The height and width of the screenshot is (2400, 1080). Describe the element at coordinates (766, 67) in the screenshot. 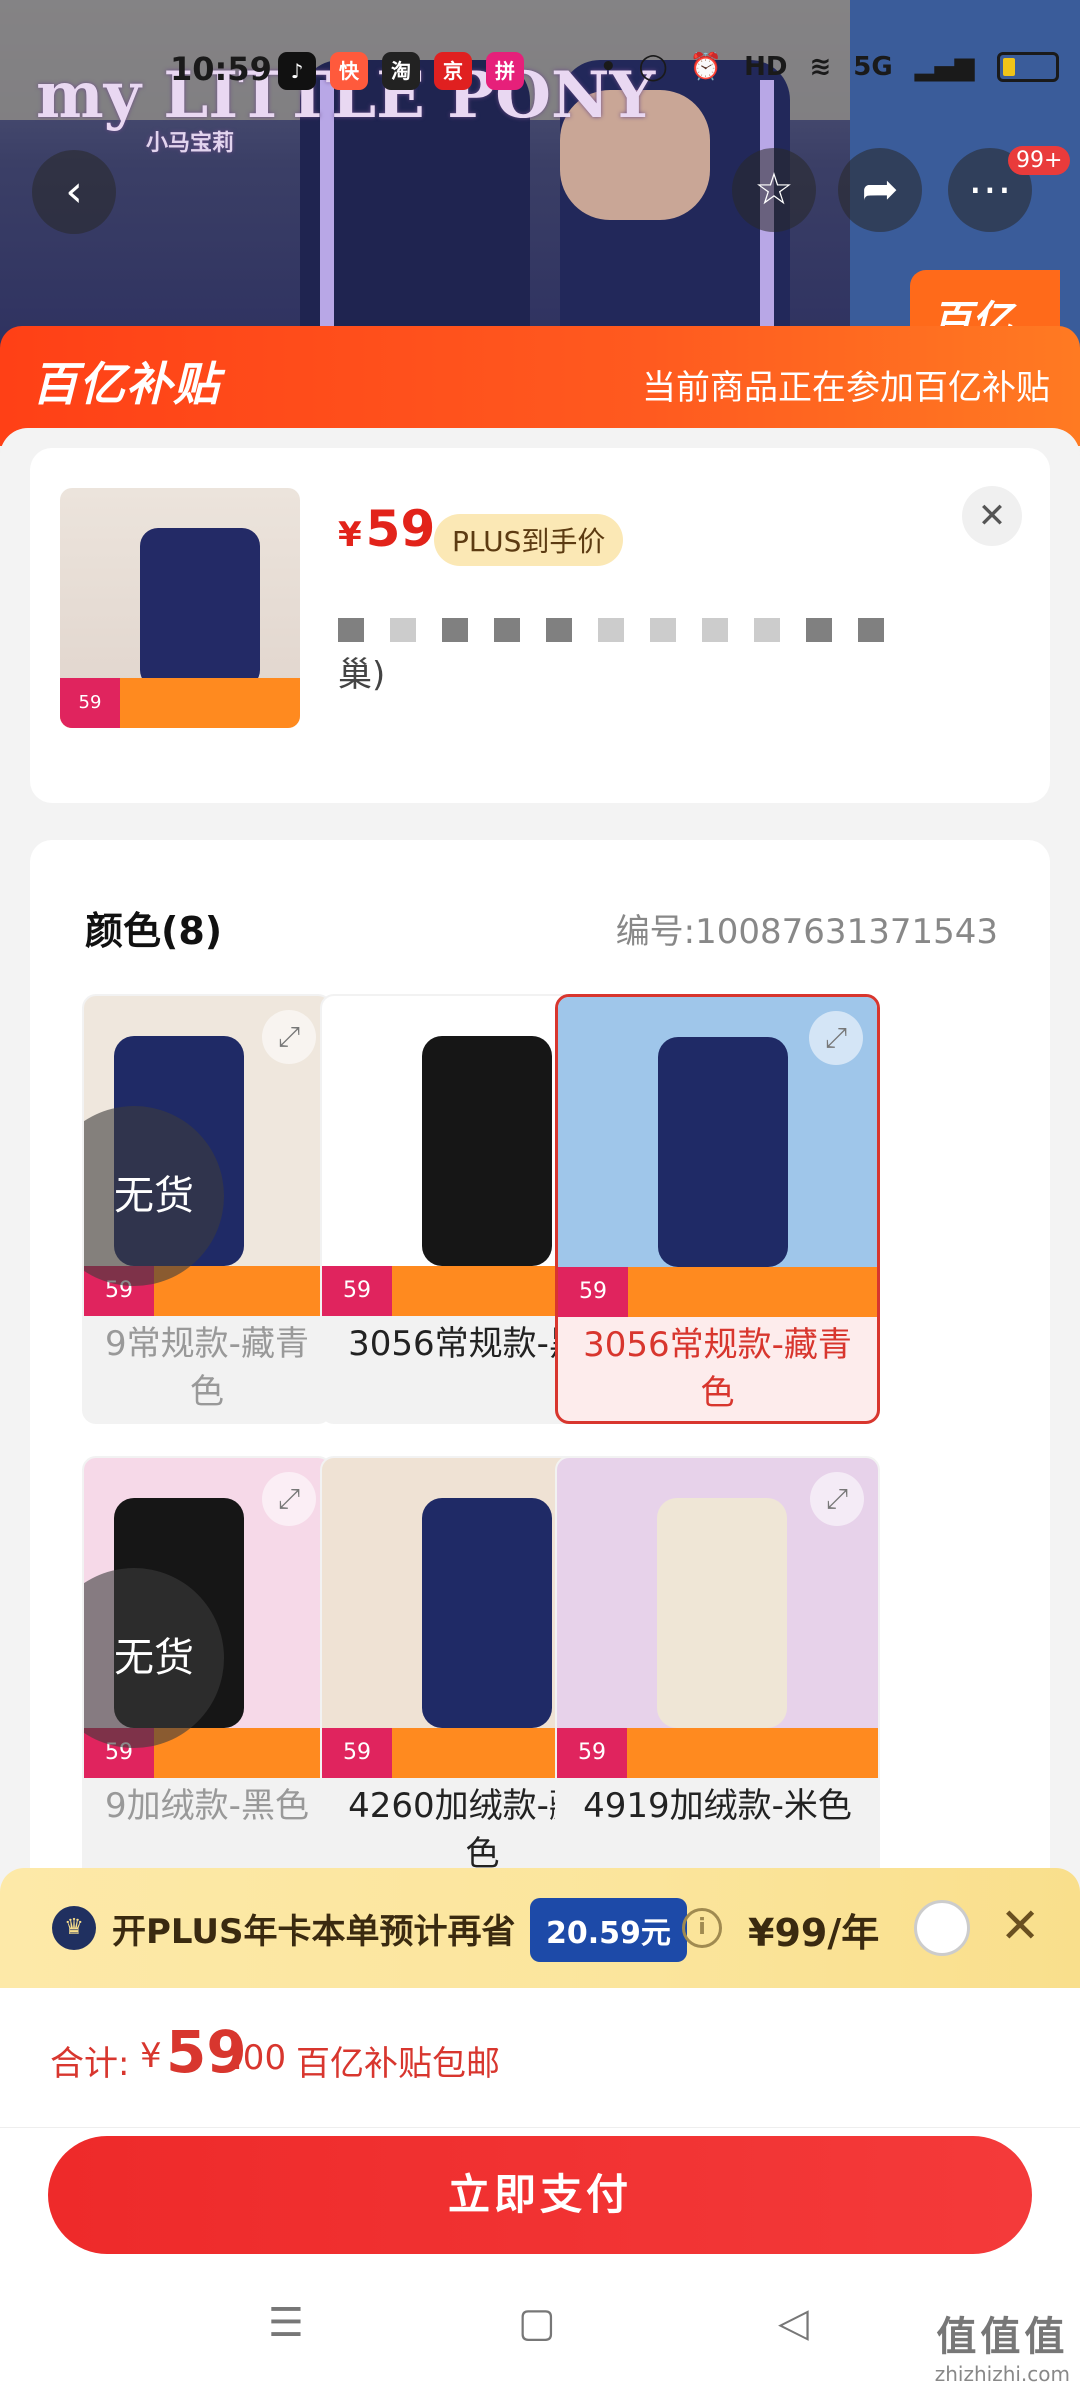

I see `hd-icon: HD` at that location.